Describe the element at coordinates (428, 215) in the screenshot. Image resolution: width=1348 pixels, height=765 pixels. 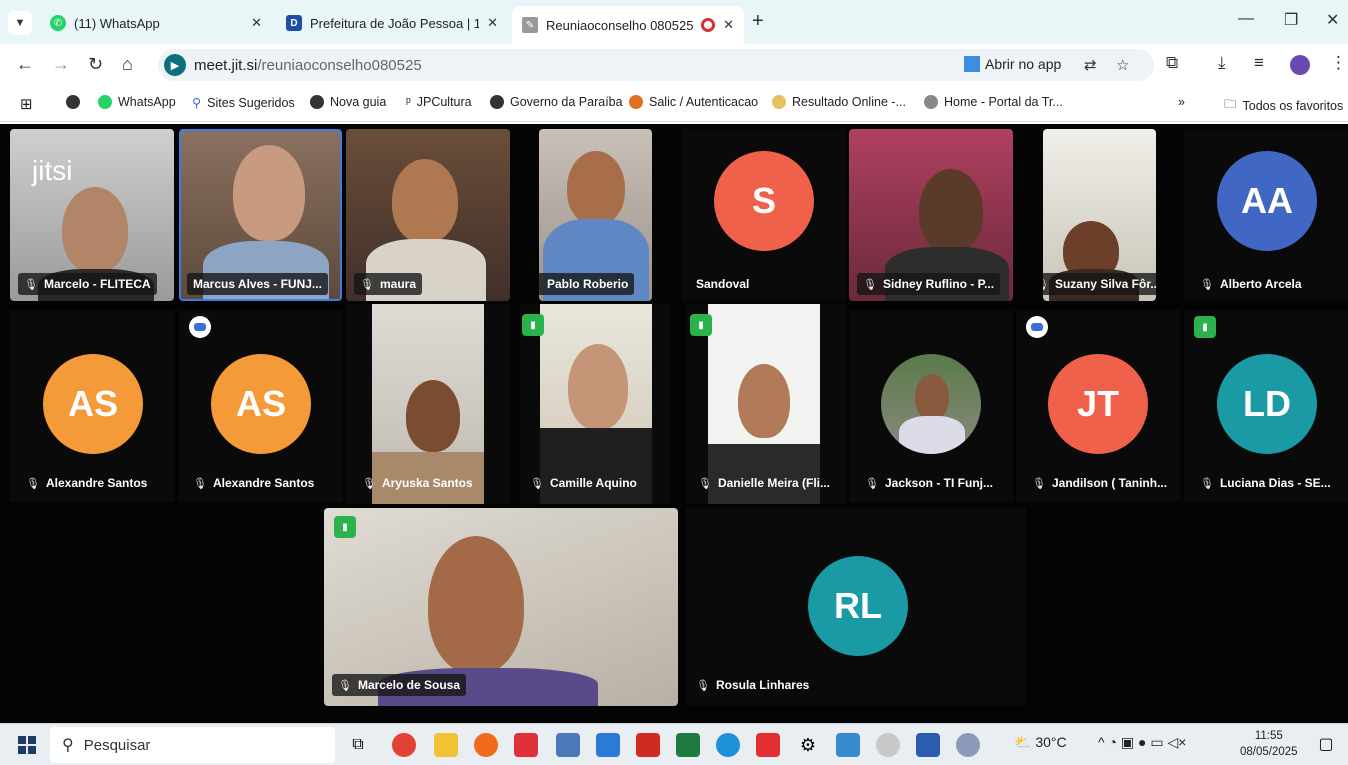
I see `participant-tile: 🎙 maura` at that location.